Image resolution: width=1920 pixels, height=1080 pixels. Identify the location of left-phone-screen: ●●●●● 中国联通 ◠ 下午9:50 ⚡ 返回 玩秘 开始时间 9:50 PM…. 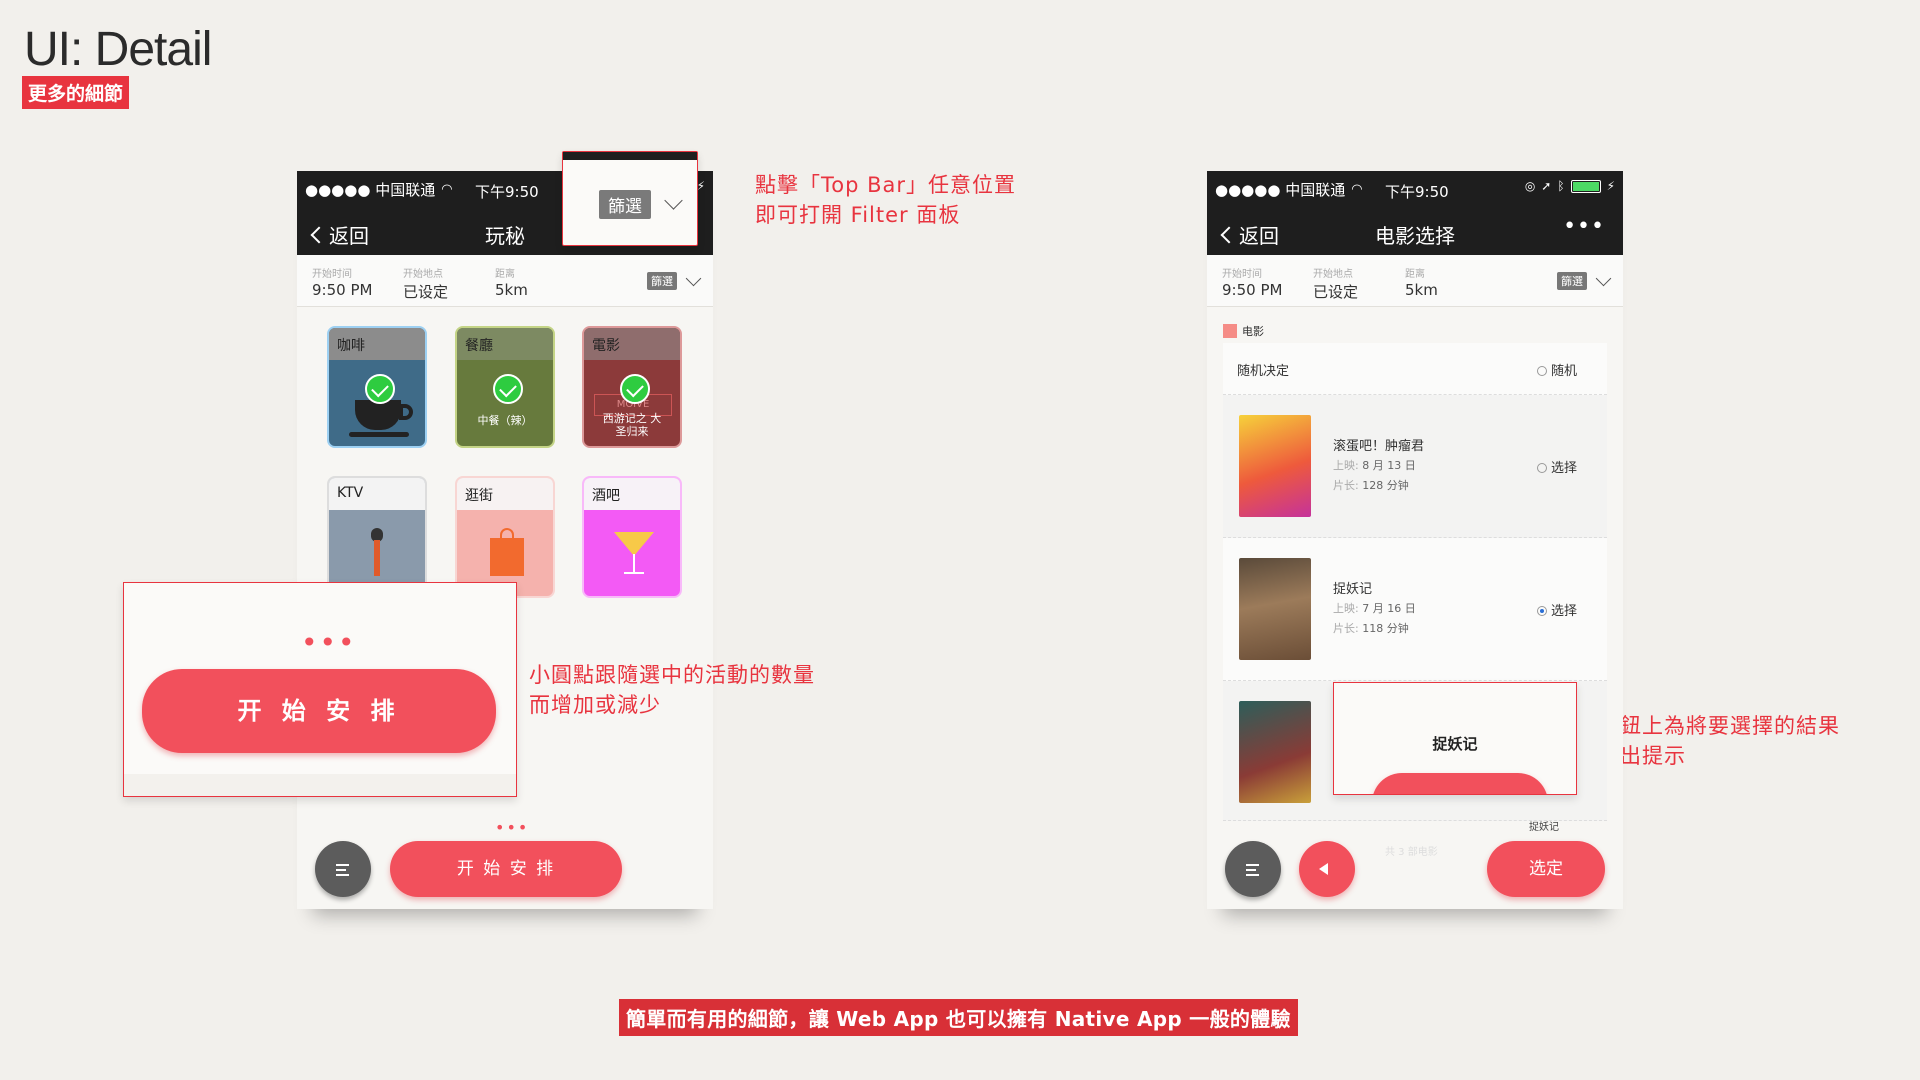
(505, 540).